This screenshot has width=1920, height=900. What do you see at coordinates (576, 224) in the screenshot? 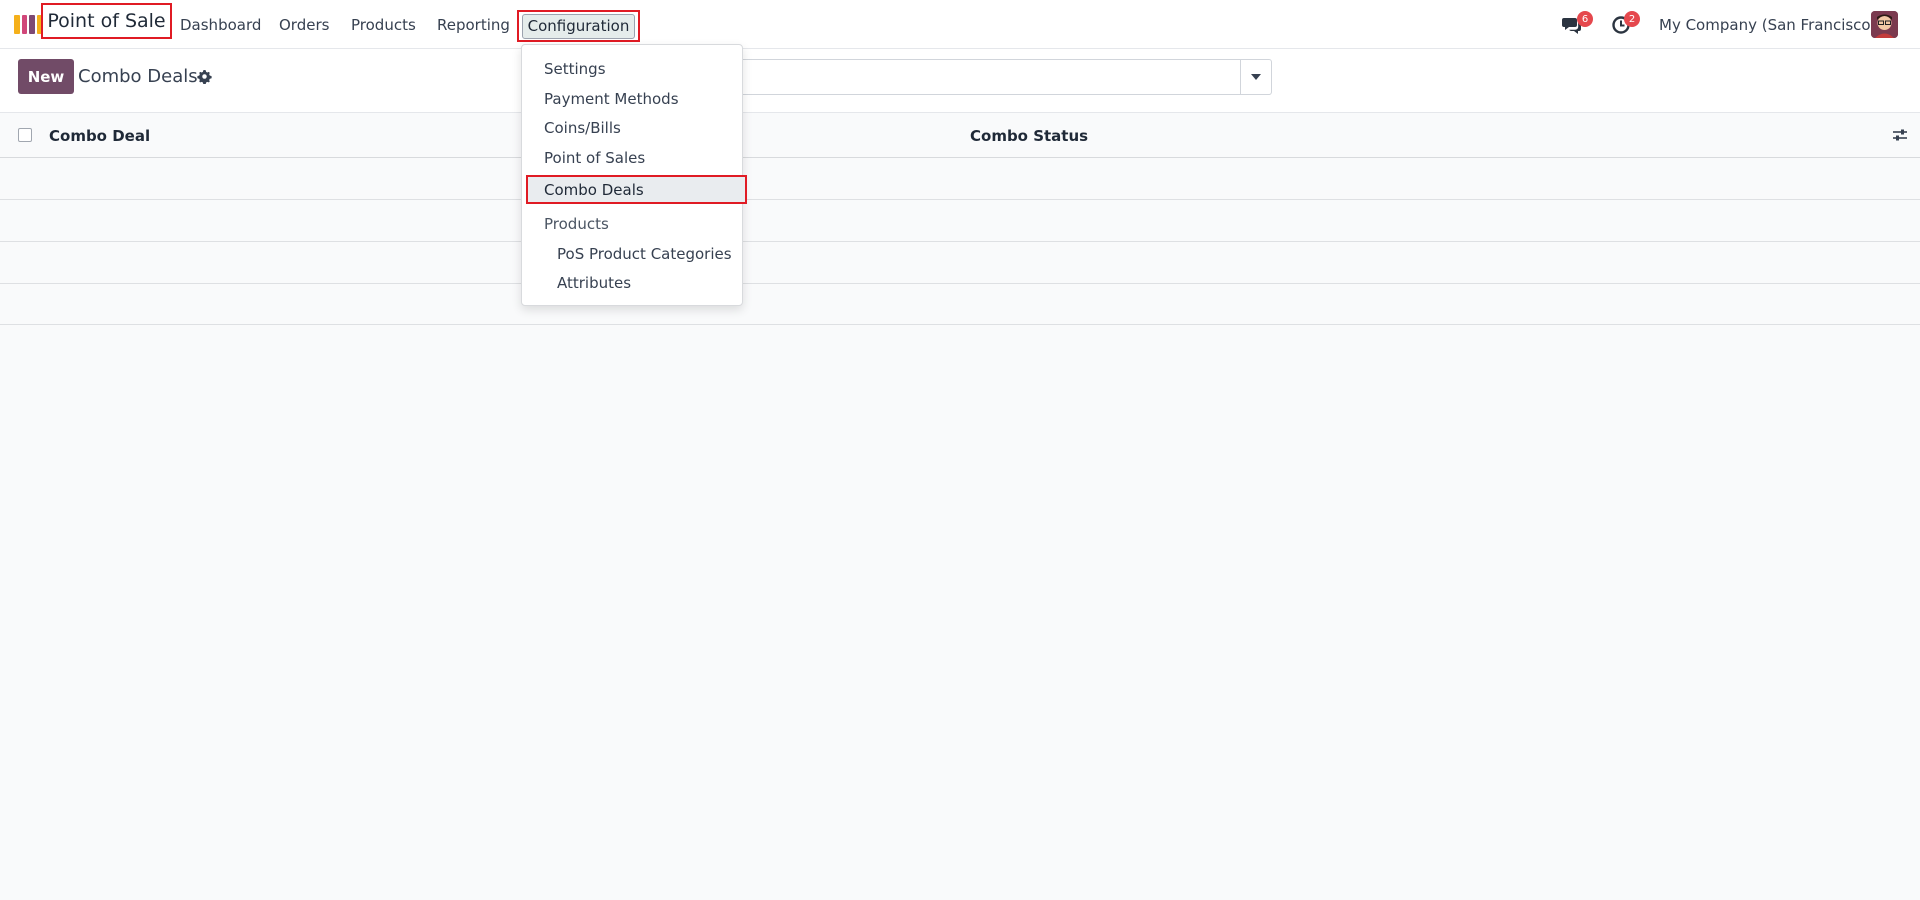
I see `dropdown-section-products: Products` at bounding box center [576, 224].